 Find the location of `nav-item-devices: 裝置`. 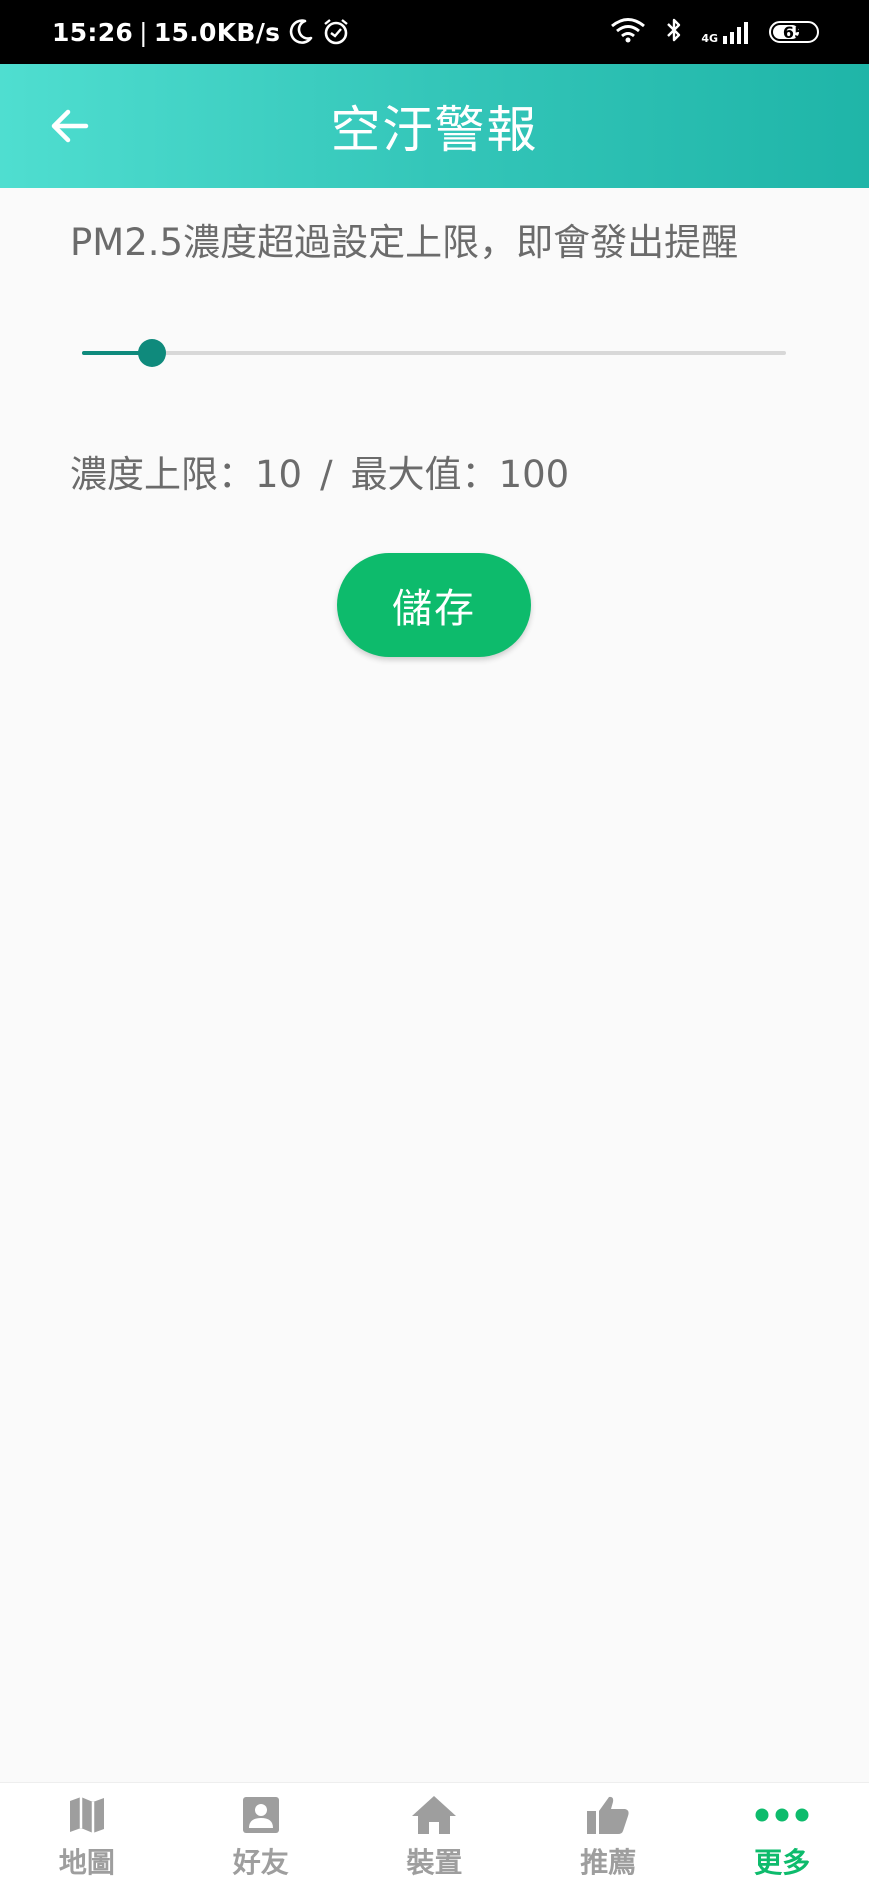

nav-item-devices: 裝置 is located at coordinates (435, 1833).